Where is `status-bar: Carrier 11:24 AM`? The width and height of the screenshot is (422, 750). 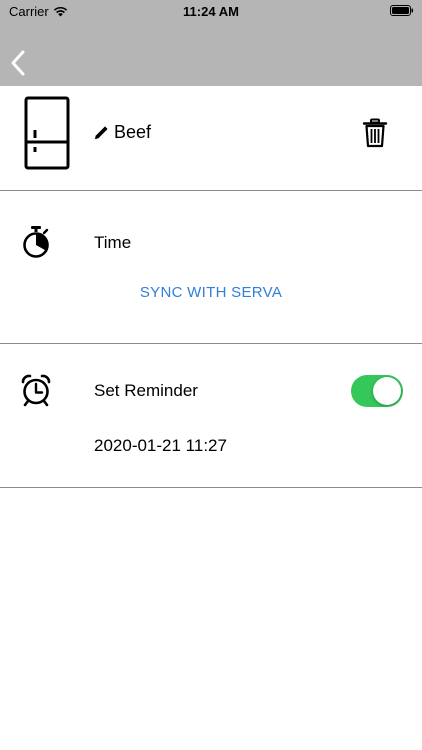 status-bar: Carrier 11:24 AM is located at coordinates (211, 11).